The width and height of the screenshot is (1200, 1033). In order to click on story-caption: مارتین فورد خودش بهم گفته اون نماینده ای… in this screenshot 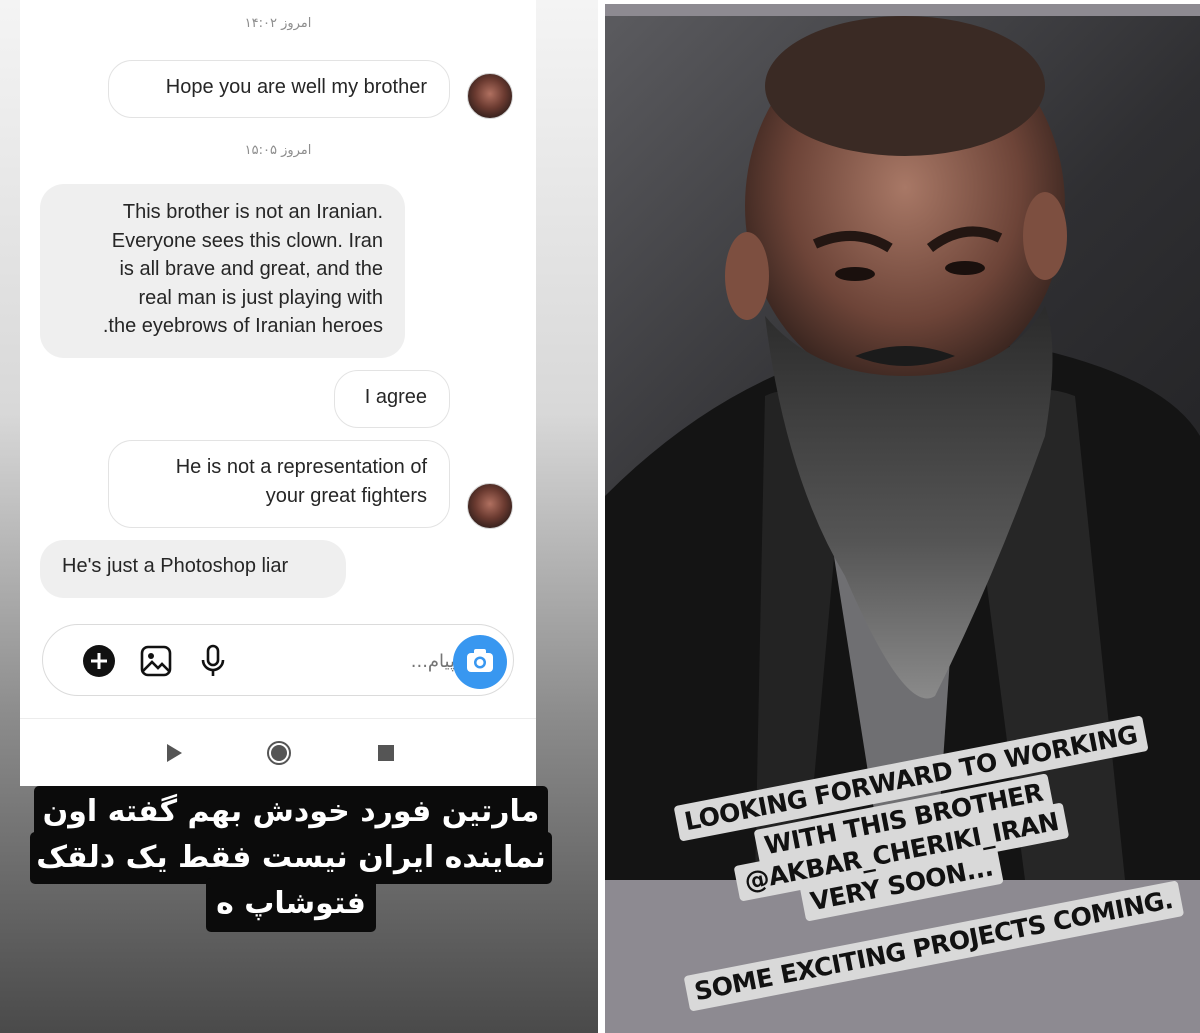, I will do `click(291, 857)`.